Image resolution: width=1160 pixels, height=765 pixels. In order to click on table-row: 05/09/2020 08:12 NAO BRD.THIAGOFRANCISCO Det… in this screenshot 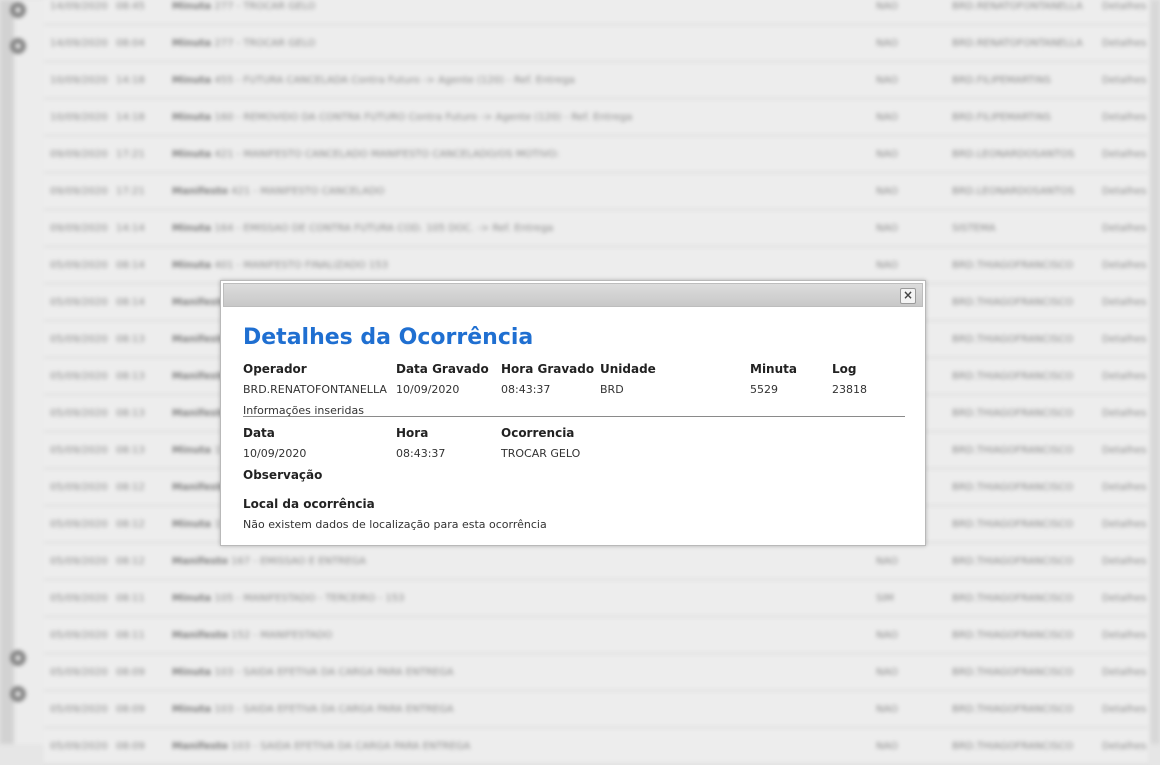, I will do `click(596, 561)`.